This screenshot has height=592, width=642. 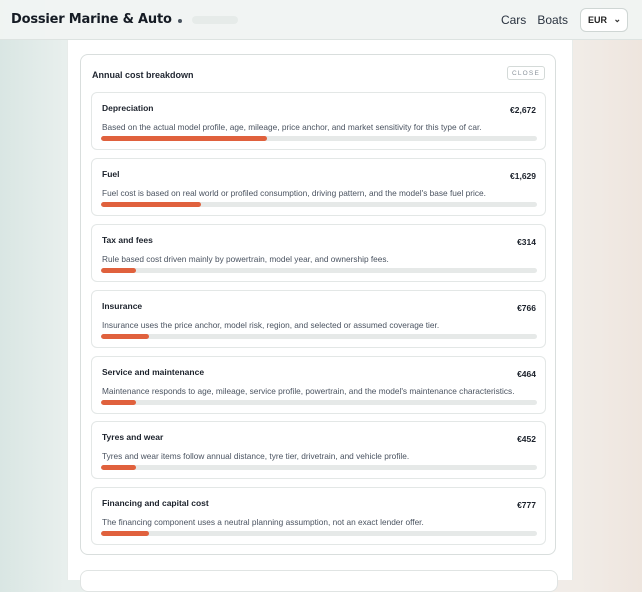 I want to click on chevron-down-icon: ⌄, so click(x=617, y=19).